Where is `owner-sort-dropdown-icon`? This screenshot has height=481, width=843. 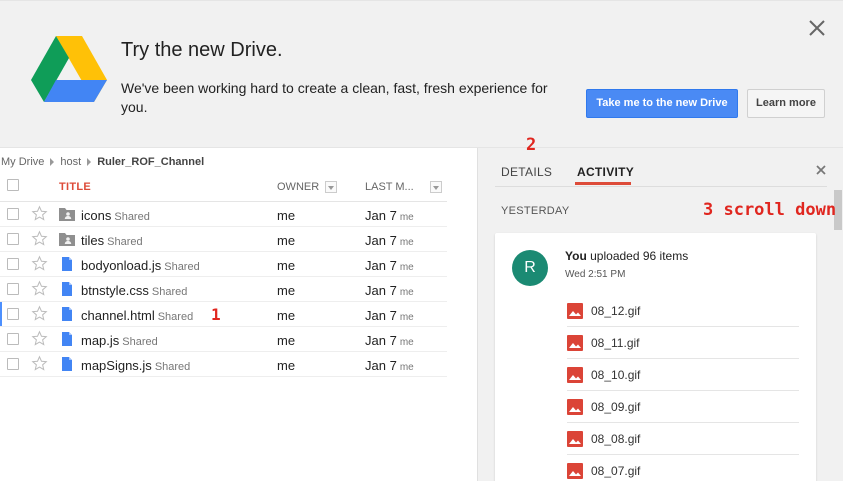
owner-sort-dropdown-icon is located at coordinates (331, 187).